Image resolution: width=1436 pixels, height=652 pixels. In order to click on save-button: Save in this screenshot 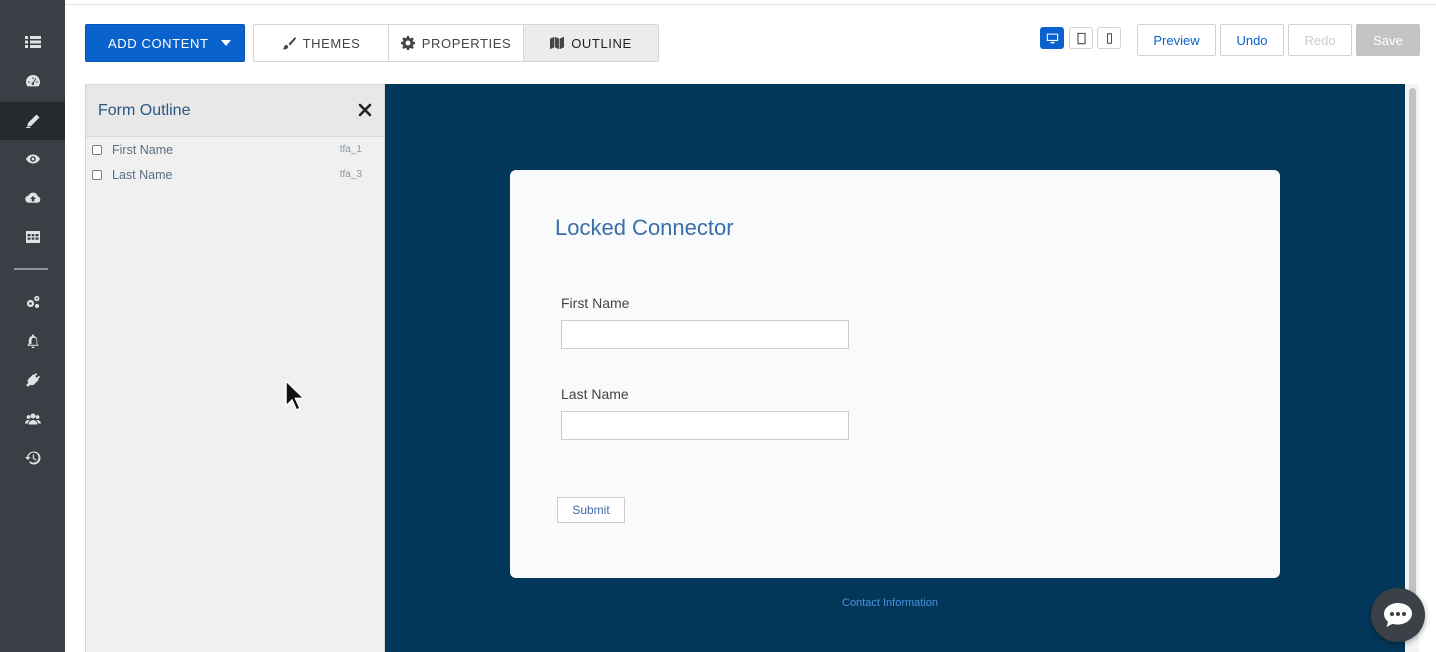, I will do `click(1388, 40)`.